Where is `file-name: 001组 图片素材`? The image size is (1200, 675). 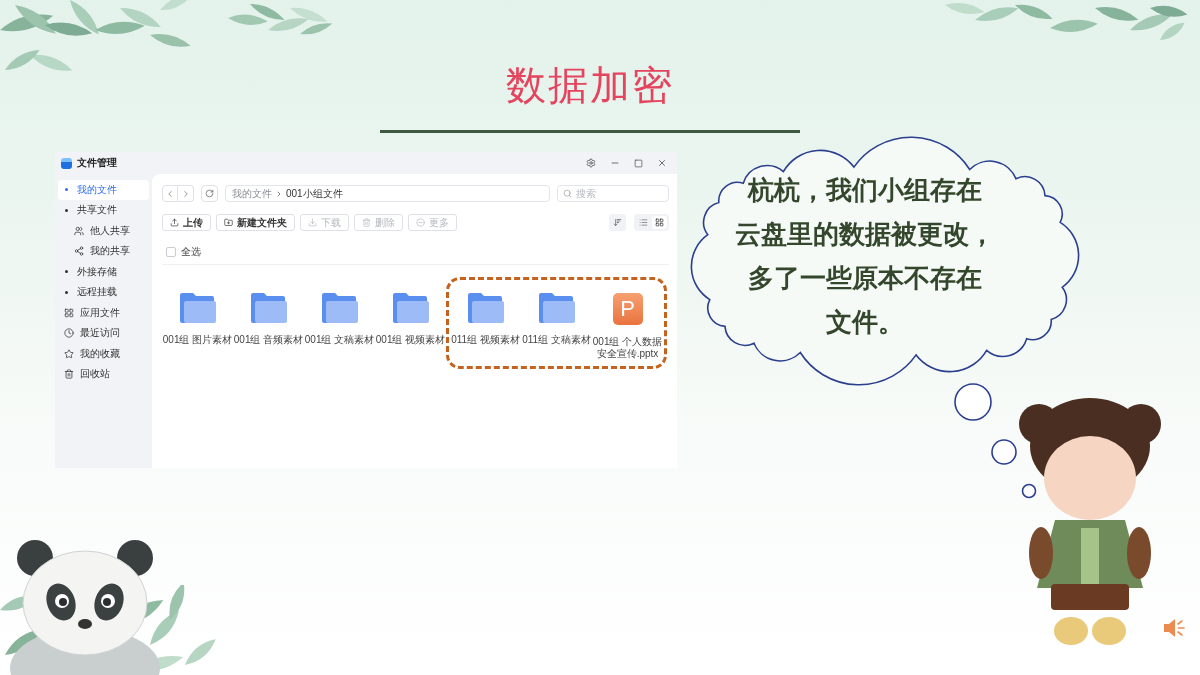
file-name: 001组 图片素材 is located at coordinates (197, 340).